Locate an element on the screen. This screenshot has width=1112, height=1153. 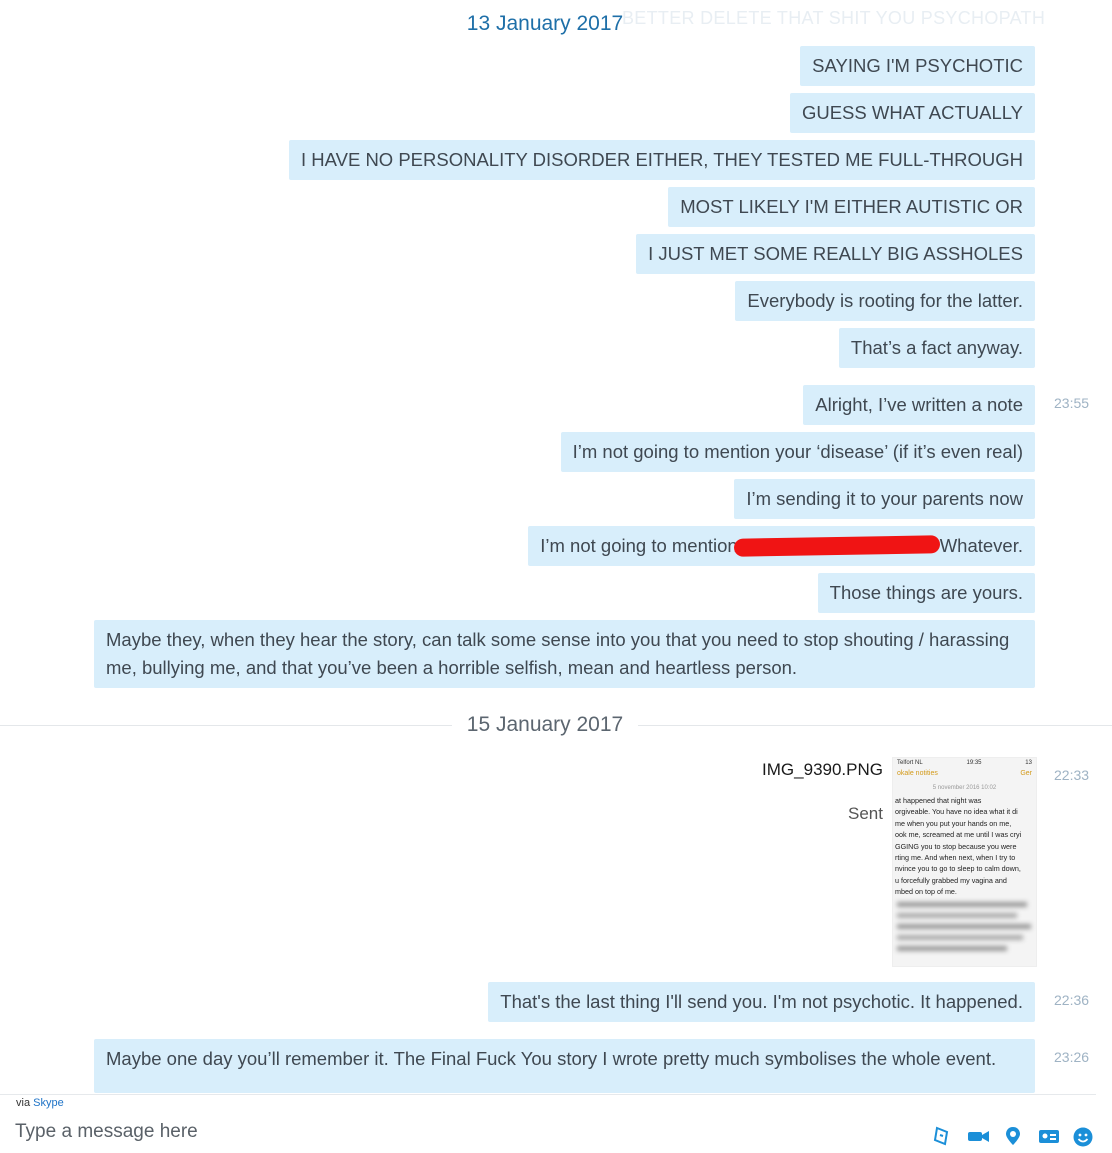
message-text-suffix: Whatever. is located at coordinates (981, 545).